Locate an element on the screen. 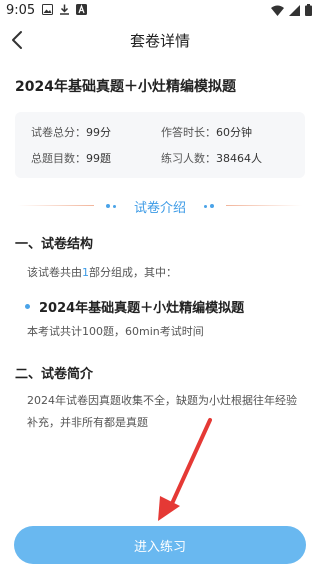  start-practice-button: 进入练习 is located at coordinates (160, 545).